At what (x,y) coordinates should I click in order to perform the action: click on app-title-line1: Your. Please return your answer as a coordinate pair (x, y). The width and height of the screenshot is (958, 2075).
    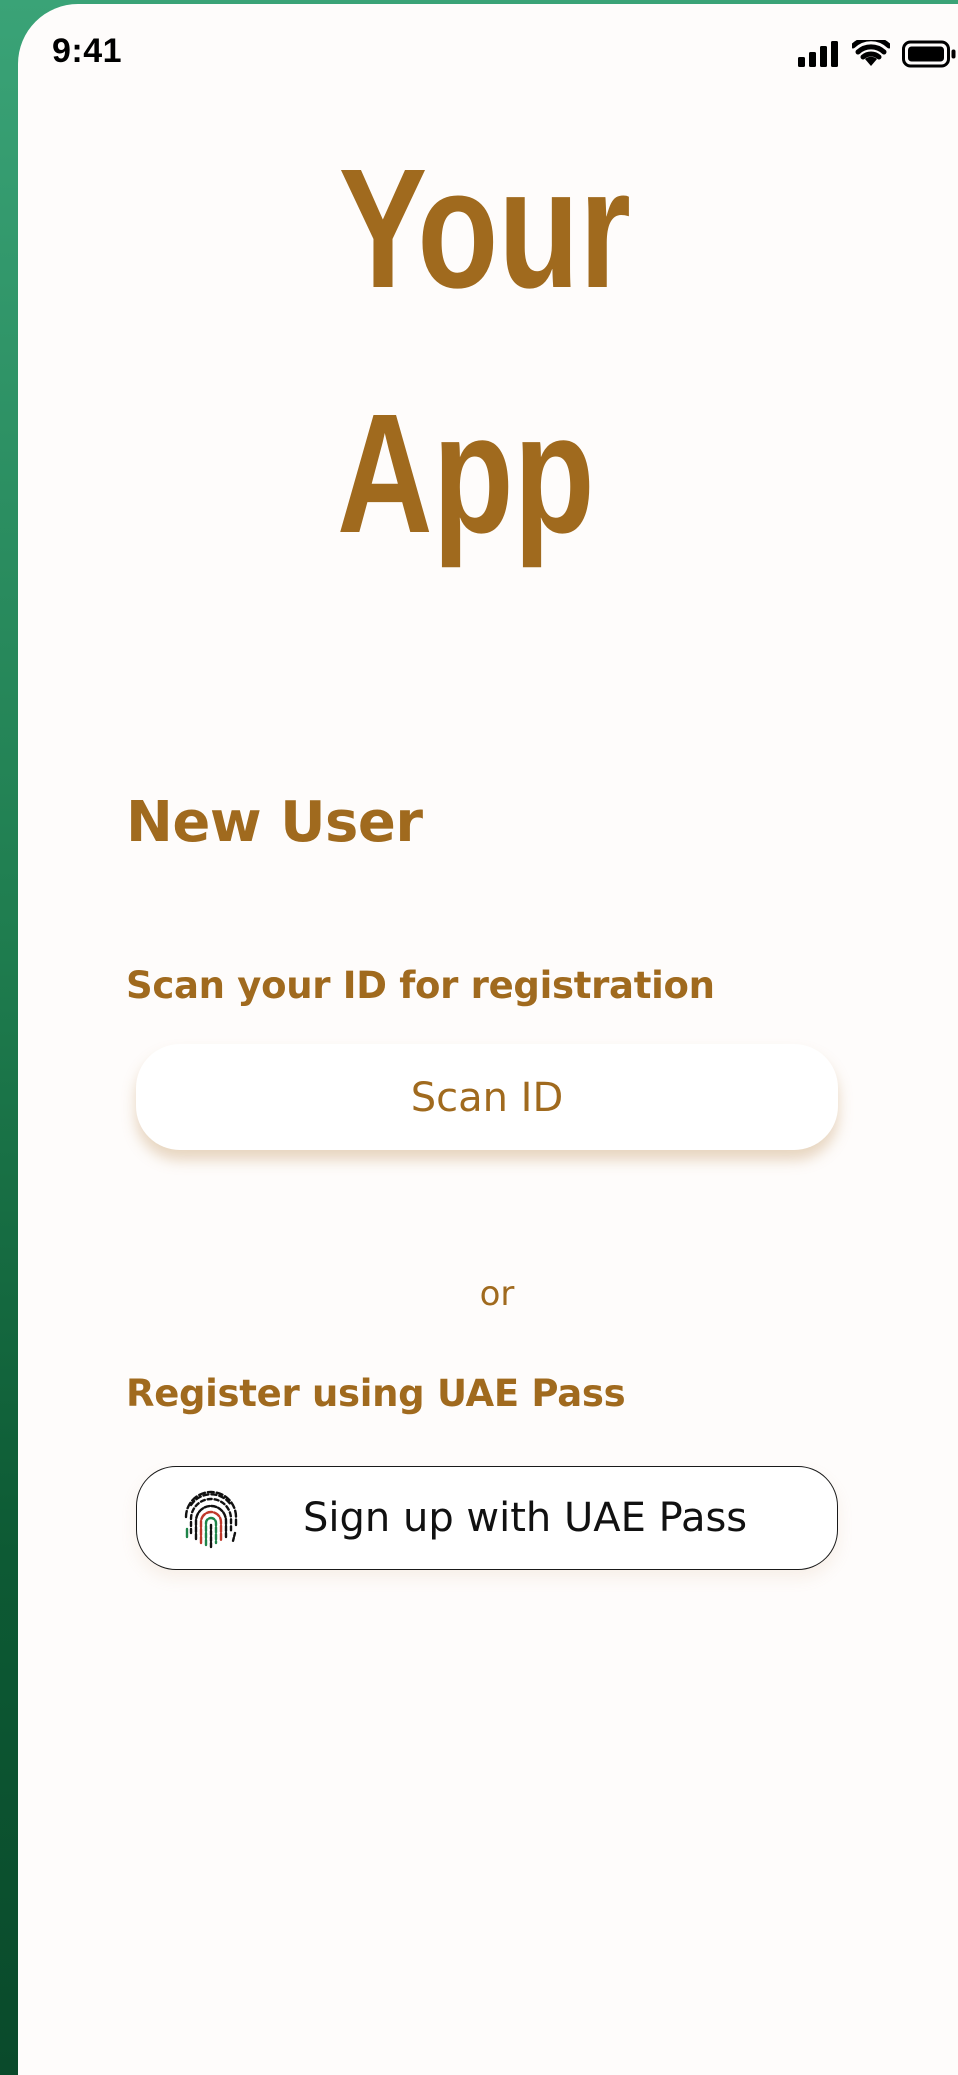
    Looking at the image, I should click on (484, 229).